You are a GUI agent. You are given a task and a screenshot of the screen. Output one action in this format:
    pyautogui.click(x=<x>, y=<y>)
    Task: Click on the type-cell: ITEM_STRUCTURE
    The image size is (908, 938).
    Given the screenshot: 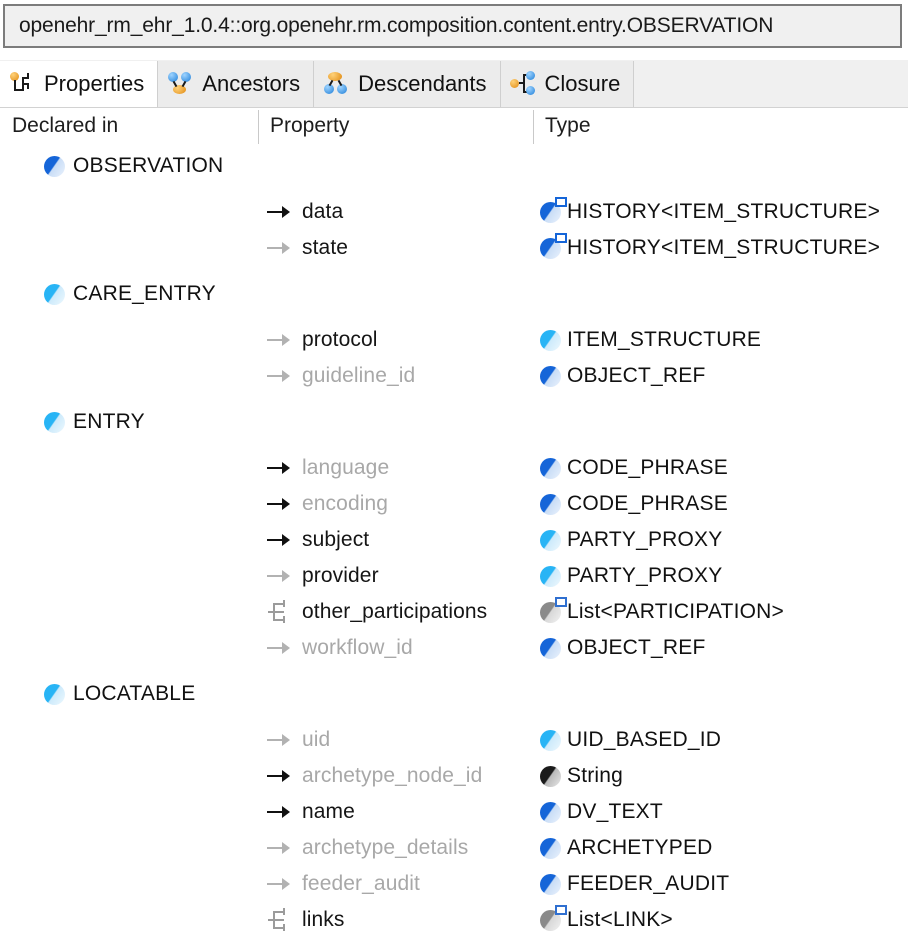 What is the action you would take?
    pyautogui.click(x=650, y=340)
    